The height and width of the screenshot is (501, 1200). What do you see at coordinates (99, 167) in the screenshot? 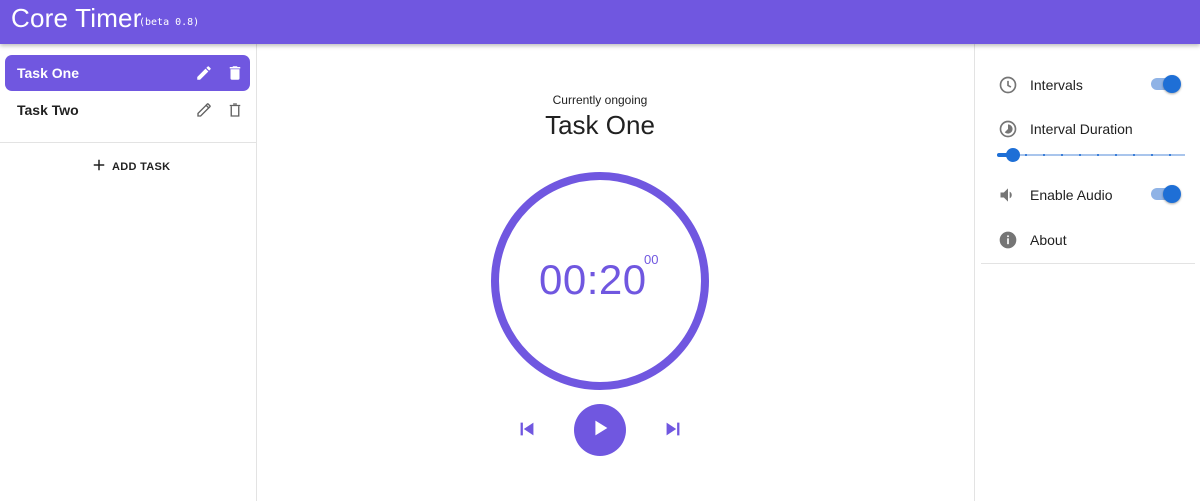
I see `plus-icon` at bounding box center [99, 167].